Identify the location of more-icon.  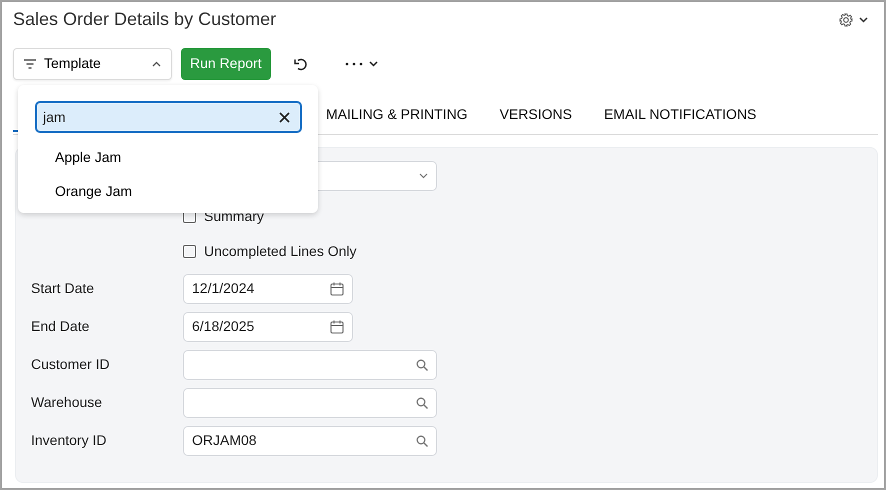
(353, 64).